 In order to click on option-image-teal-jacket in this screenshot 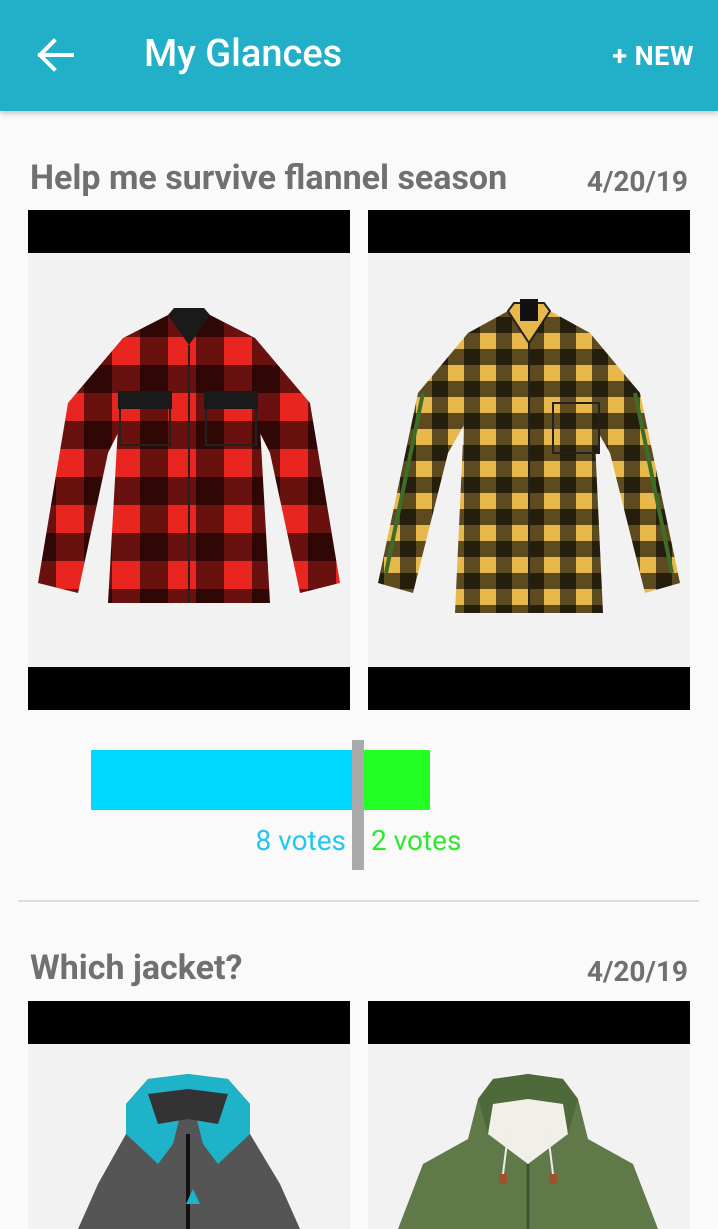, I will do `click(189, 1115)`.